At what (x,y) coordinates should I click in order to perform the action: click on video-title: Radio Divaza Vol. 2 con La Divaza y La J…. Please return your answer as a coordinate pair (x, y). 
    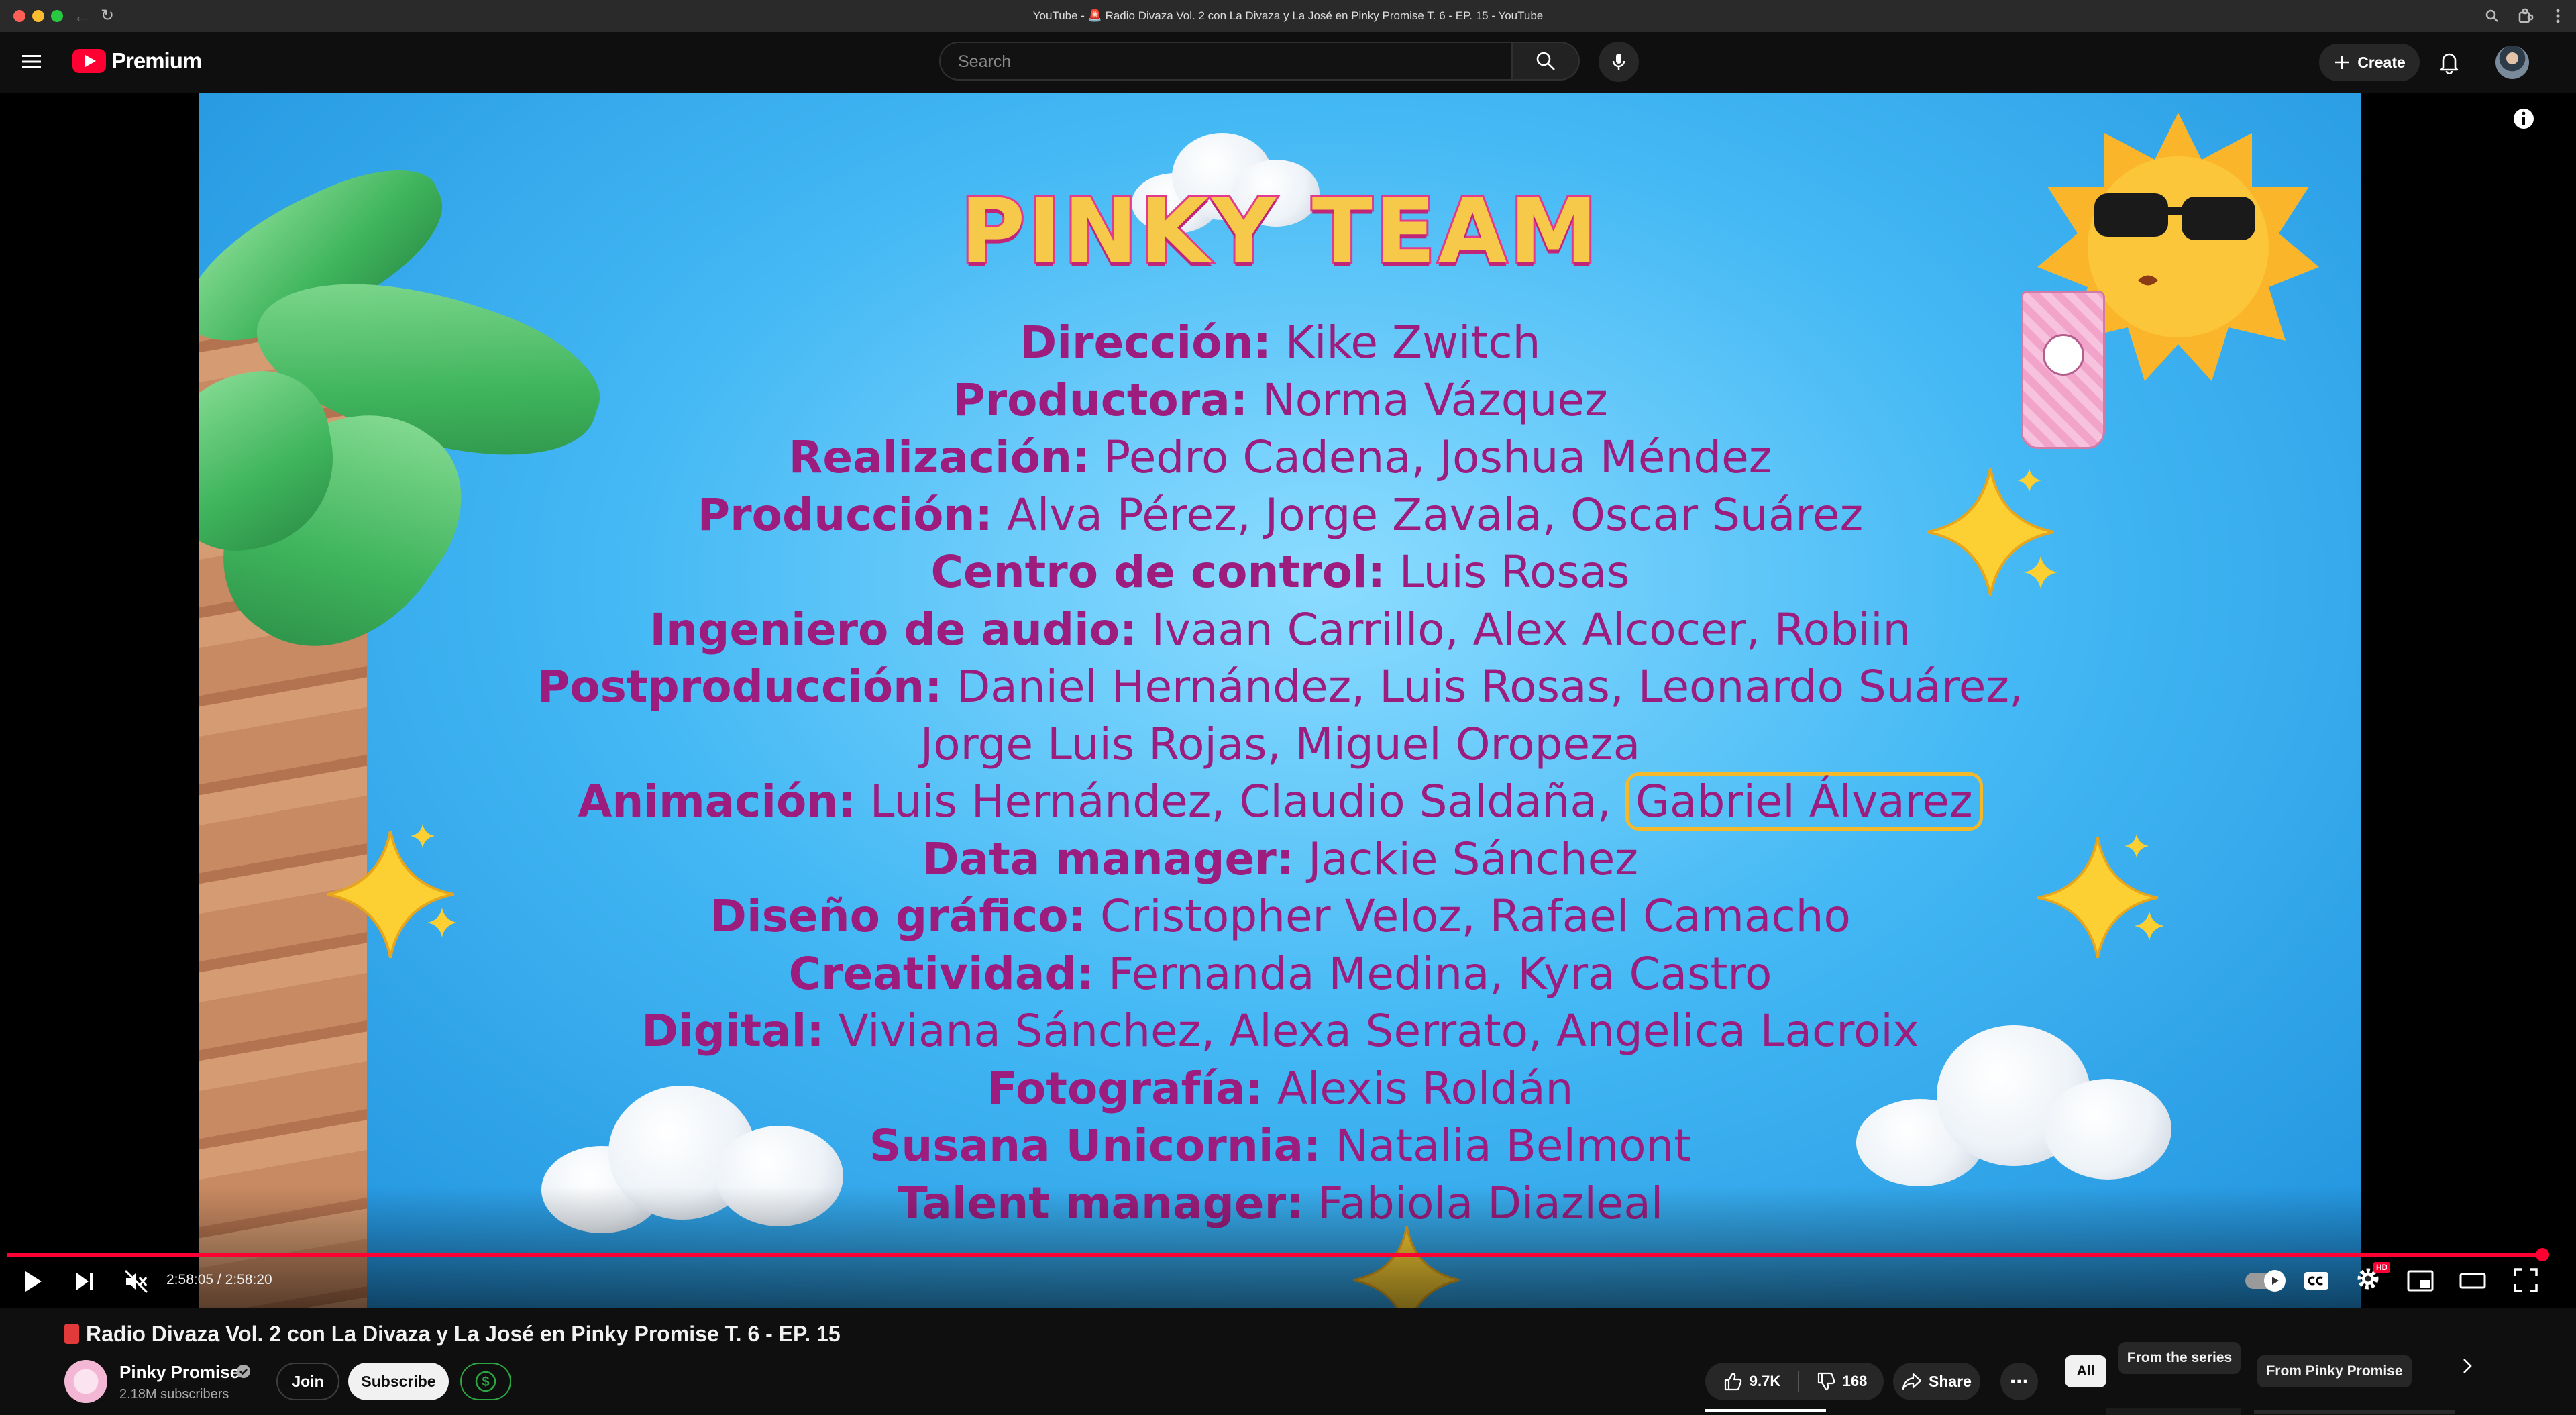
    Looking at the image, I should click on (452, 1334).